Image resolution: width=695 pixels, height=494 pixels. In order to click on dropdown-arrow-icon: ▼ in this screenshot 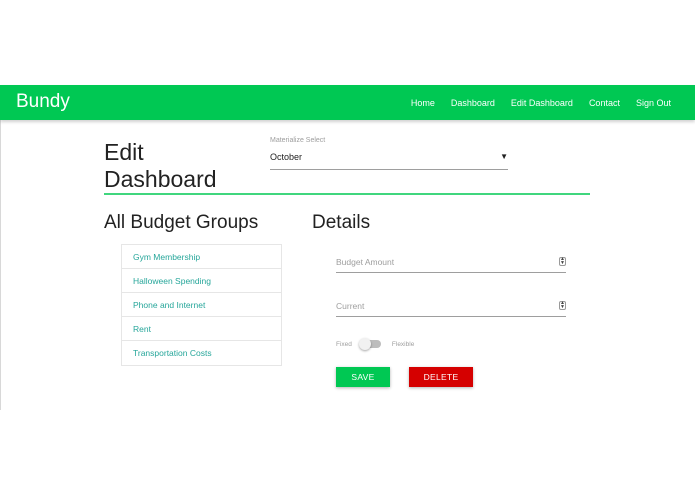, I will do `click(504, 156)`.